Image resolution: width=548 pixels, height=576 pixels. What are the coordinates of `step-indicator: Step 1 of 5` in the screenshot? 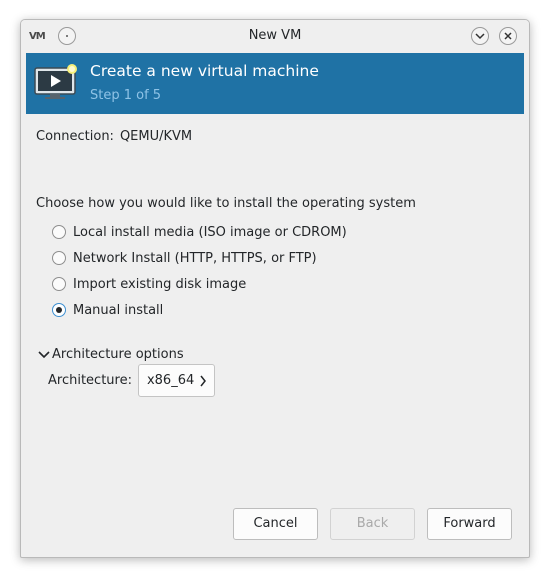 It's located at (126, 95).